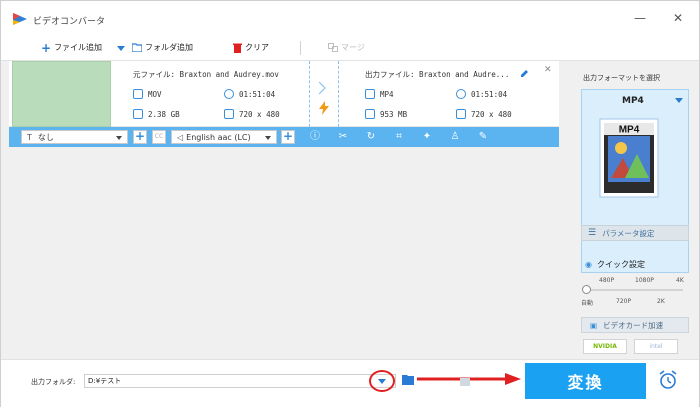  I want to click on parameter-settings-button: ☰ パラメータ設定, so click(635, 233).